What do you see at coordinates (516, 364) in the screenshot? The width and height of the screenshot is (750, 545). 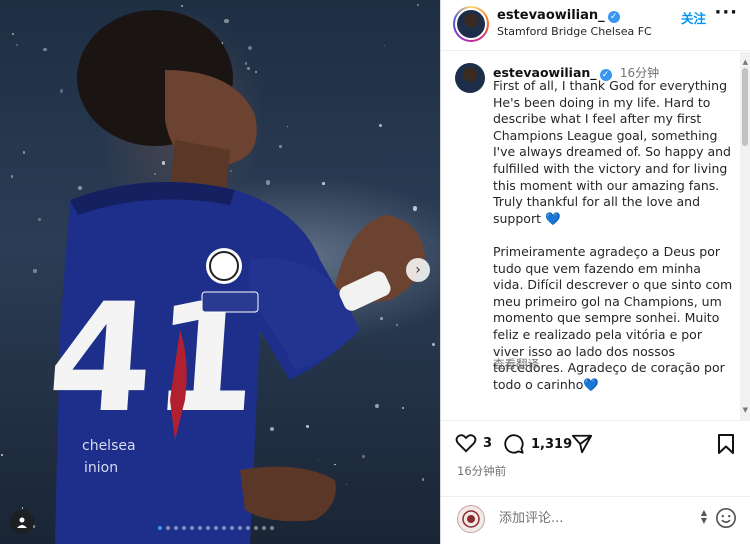 I see `see-translation-link: 查看翻译` at bounding box center [516, 364].